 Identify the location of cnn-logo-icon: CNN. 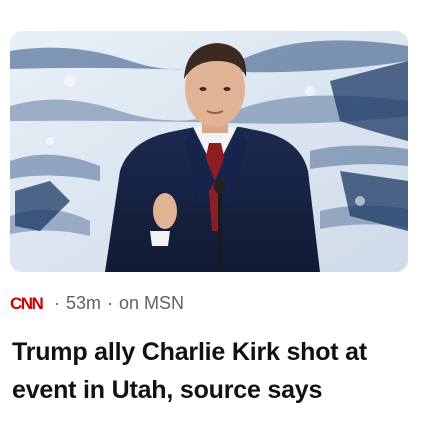
(27, 303).